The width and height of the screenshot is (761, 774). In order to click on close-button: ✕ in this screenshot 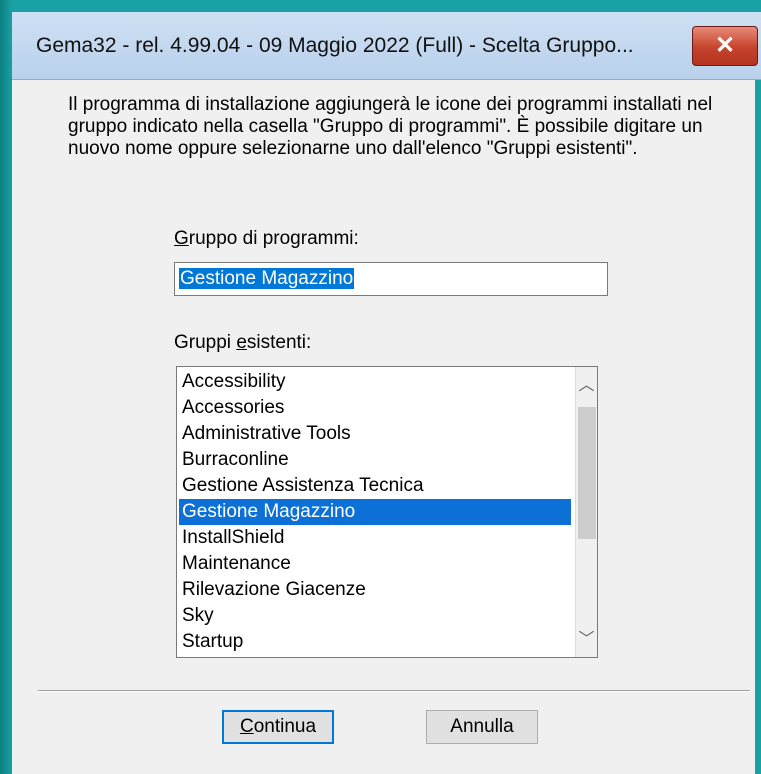, I will do `click(725, 46)`.